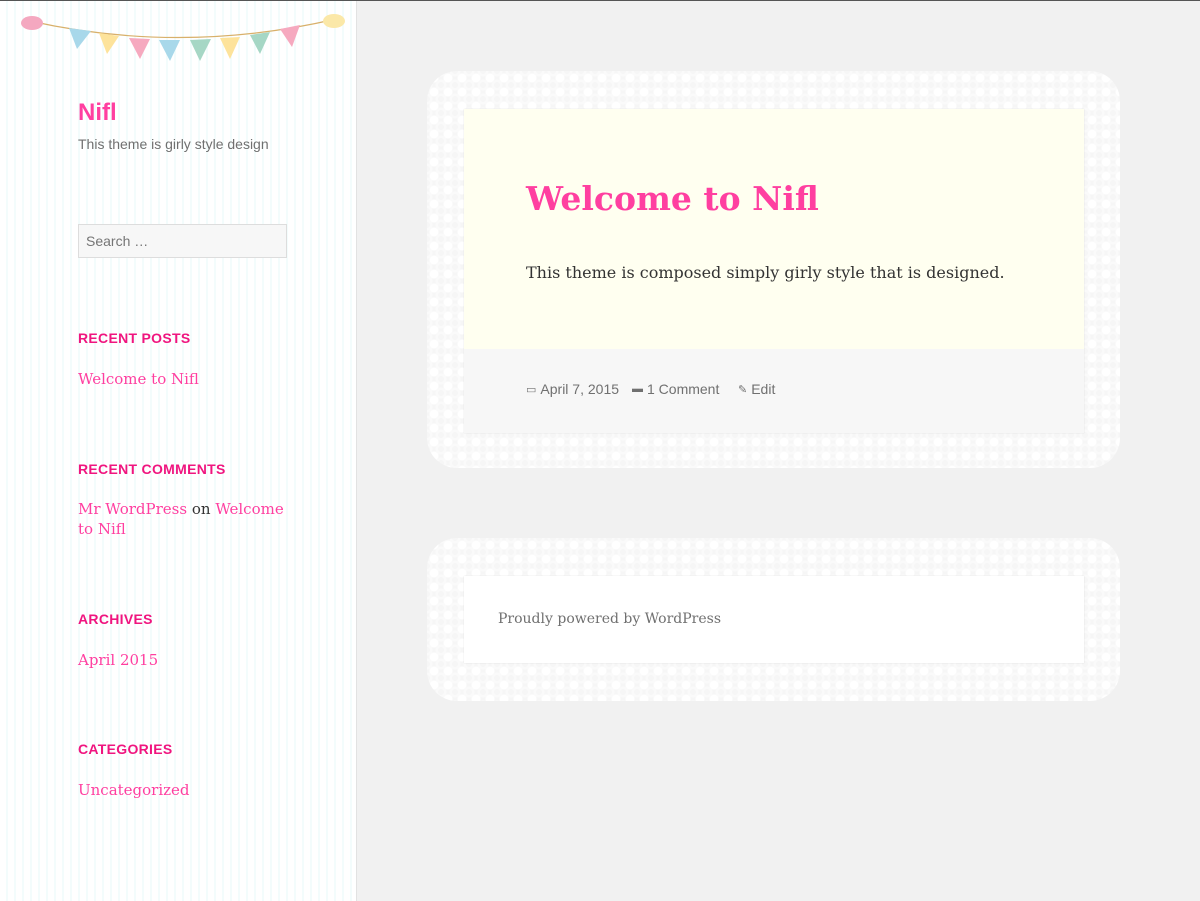 The width and height of the screenshot is (1200, 901). Describe the element at coordinates (183, 379) in the screenshot. I see `recent-post-link: Welcome to Nifl` at that location.